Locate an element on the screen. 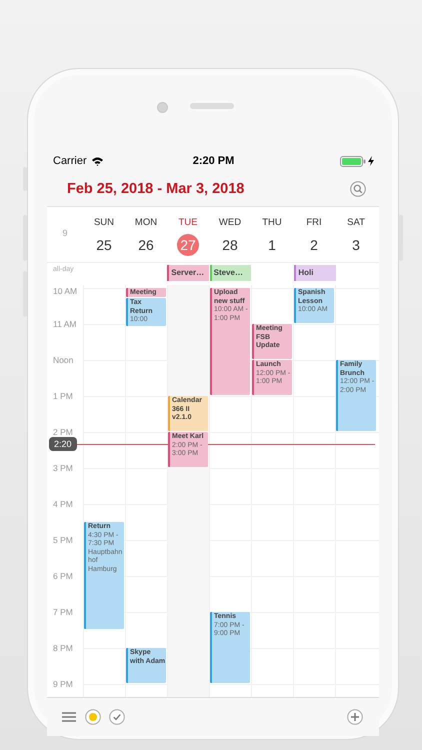 This screenshot has width=422, height=750. week-number: 9 is located at coordinates (65, 233).